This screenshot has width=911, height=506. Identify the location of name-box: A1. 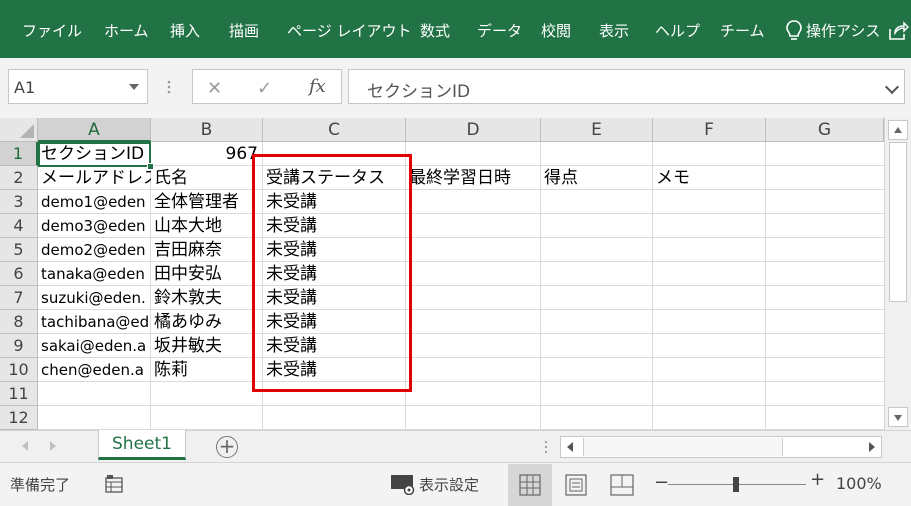
(78, 86).